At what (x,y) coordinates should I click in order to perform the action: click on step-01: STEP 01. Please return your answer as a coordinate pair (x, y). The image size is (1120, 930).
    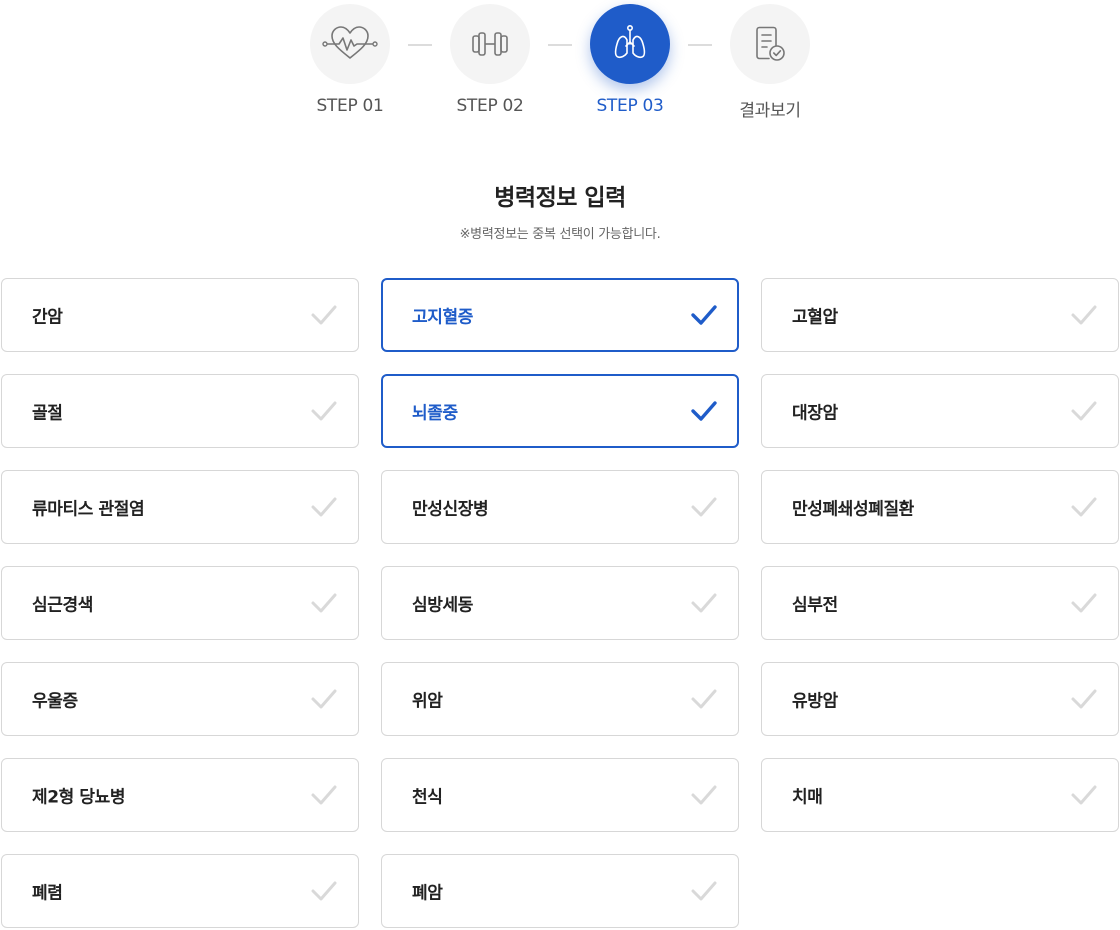
    Looking at the image, I should click on (350, 60).